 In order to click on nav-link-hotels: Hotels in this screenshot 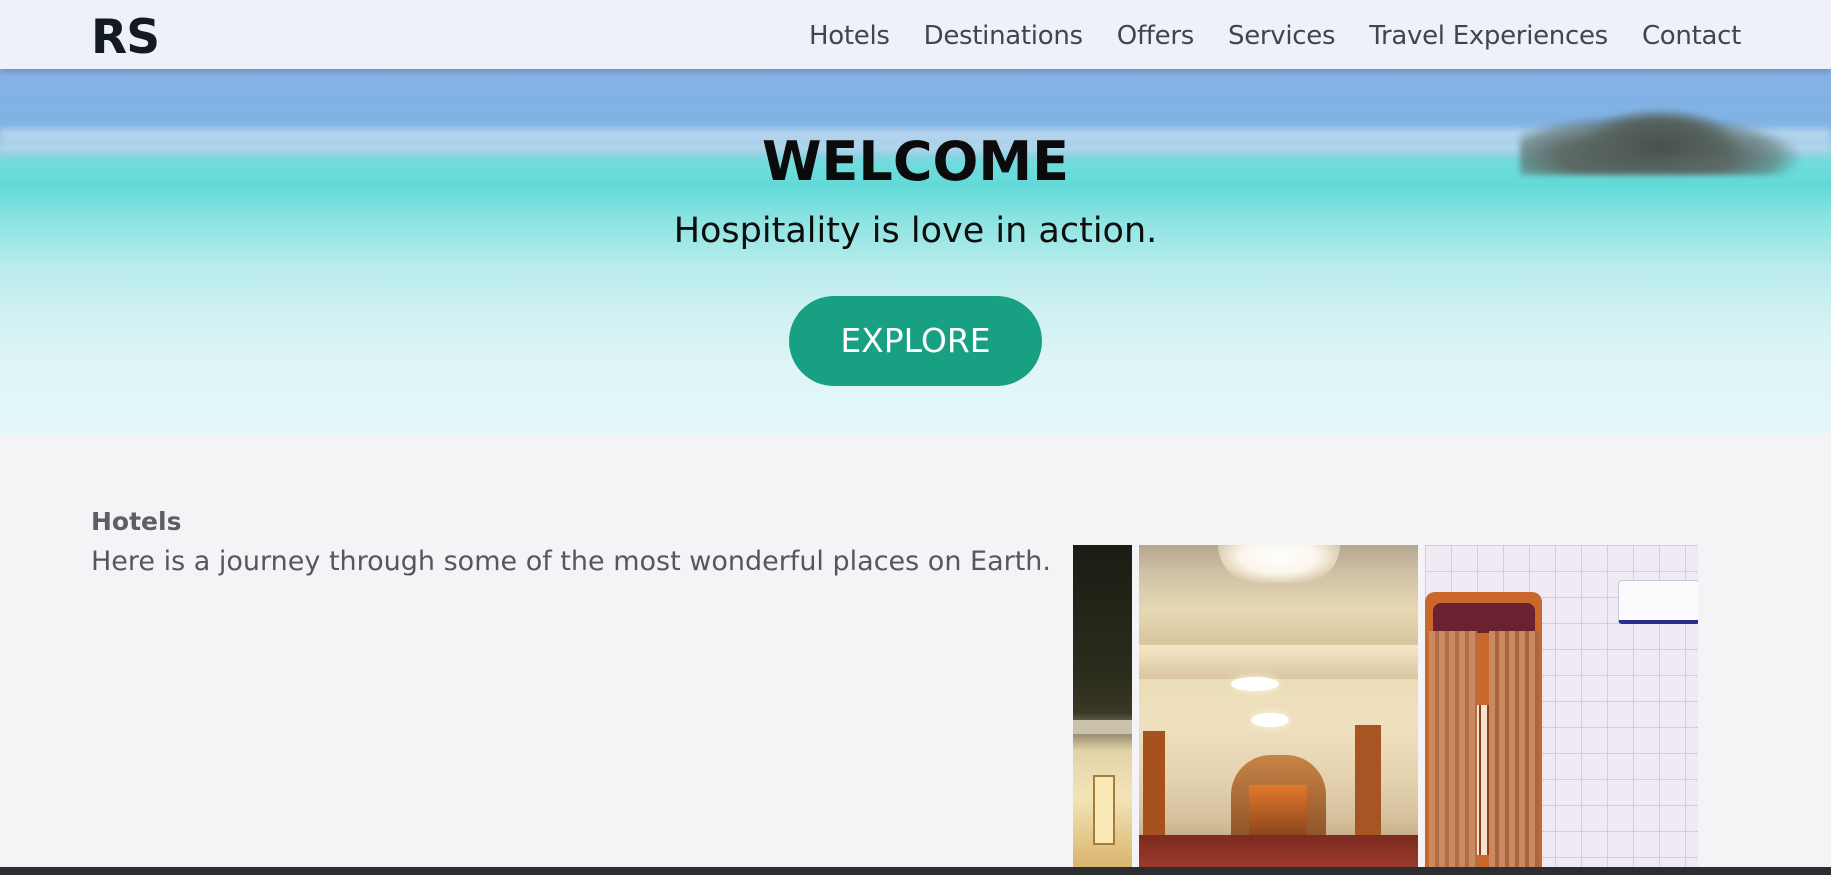, I will do `click(849, 36)`.